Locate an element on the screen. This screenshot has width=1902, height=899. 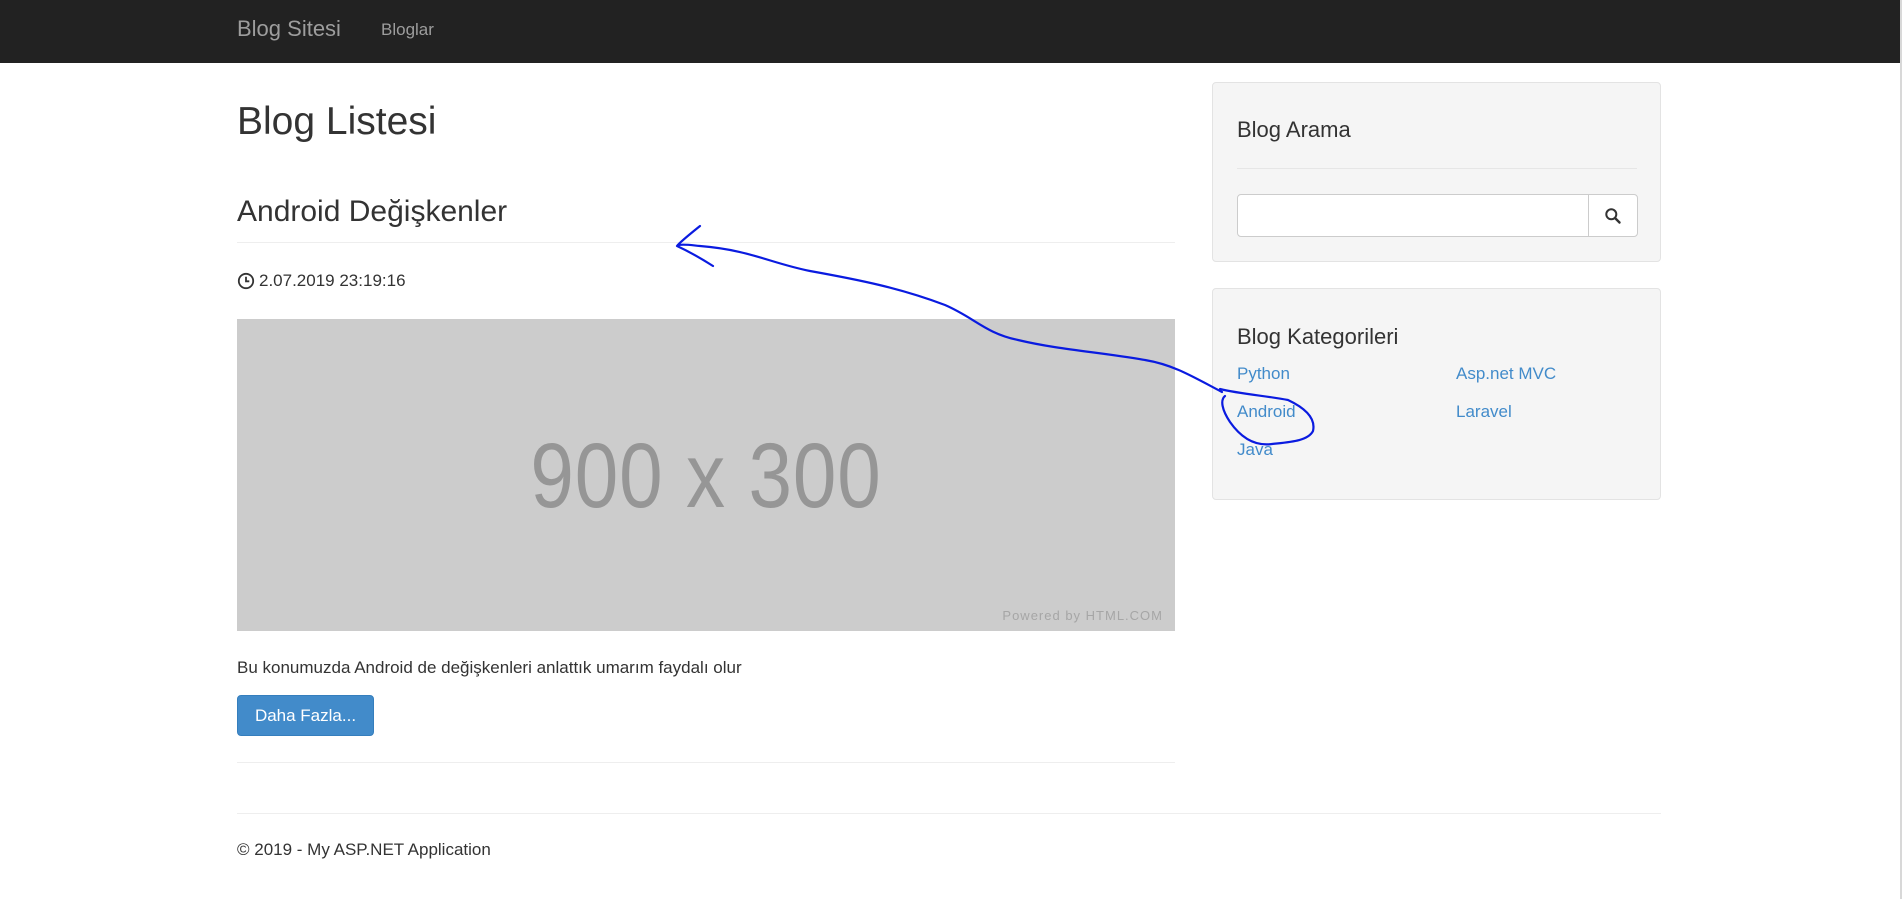
page-title: Blog Listesi is located at coordinates (337, 121).